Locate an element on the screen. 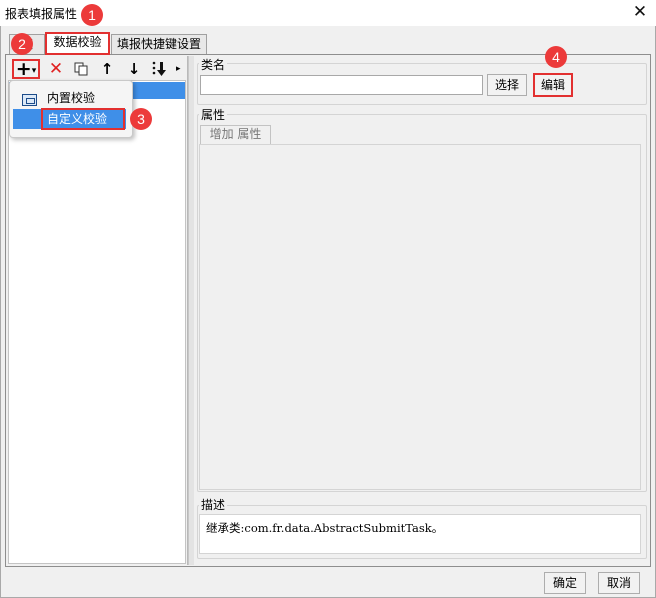  close-icon: ✕ is located at coordinates (640, 12).